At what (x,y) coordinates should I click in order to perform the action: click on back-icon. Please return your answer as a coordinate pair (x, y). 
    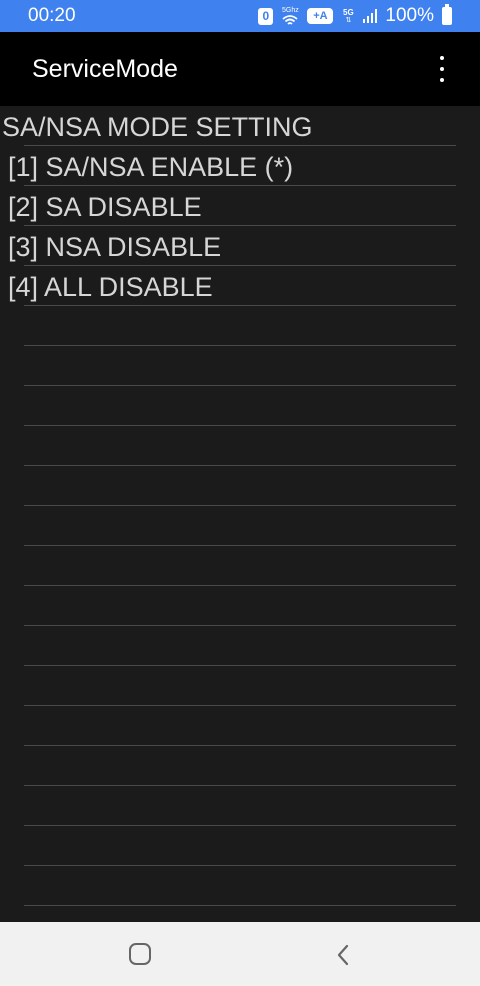
    Looking at the image, I should click on (343, 955).